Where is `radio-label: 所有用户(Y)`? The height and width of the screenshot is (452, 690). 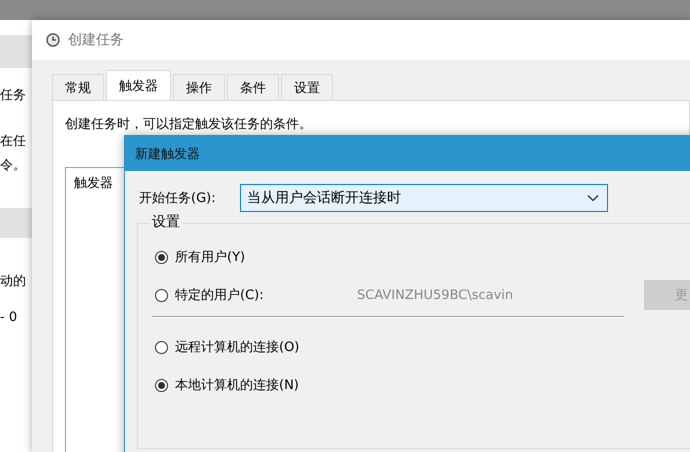 radio-label: 所有用户(Y) is located at coordinates (266, 257).